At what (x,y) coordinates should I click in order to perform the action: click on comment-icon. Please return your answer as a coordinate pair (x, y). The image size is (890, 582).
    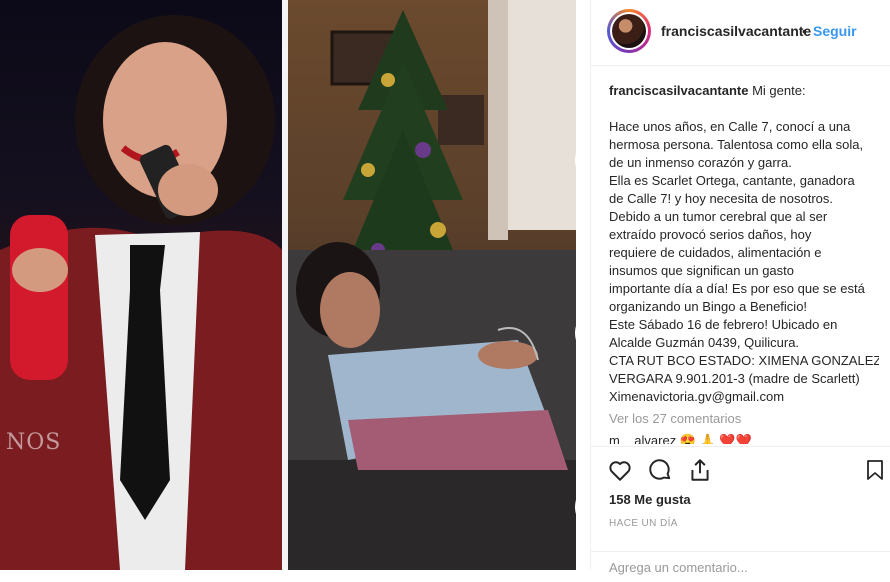
    Looking at the image, I should click on (660, 472).